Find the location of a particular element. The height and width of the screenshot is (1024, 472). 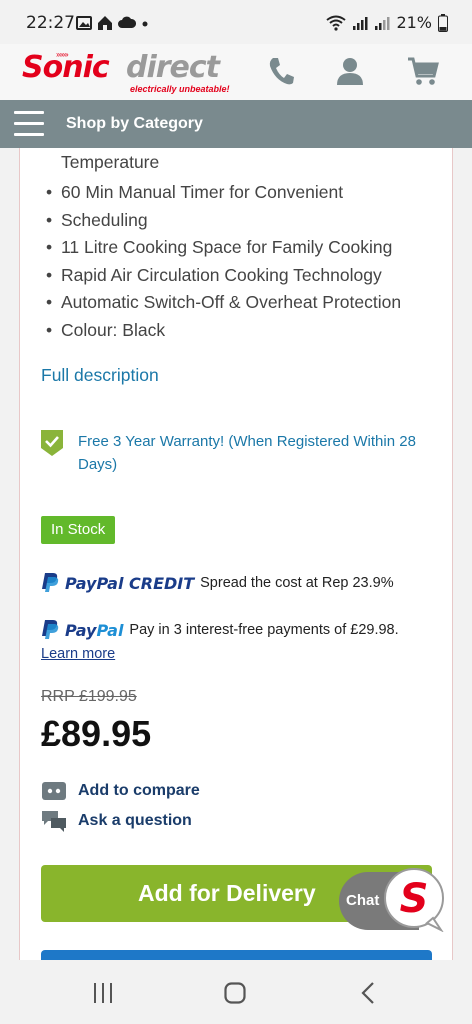

recent-apps-icon is located at coordinates (103, 993).